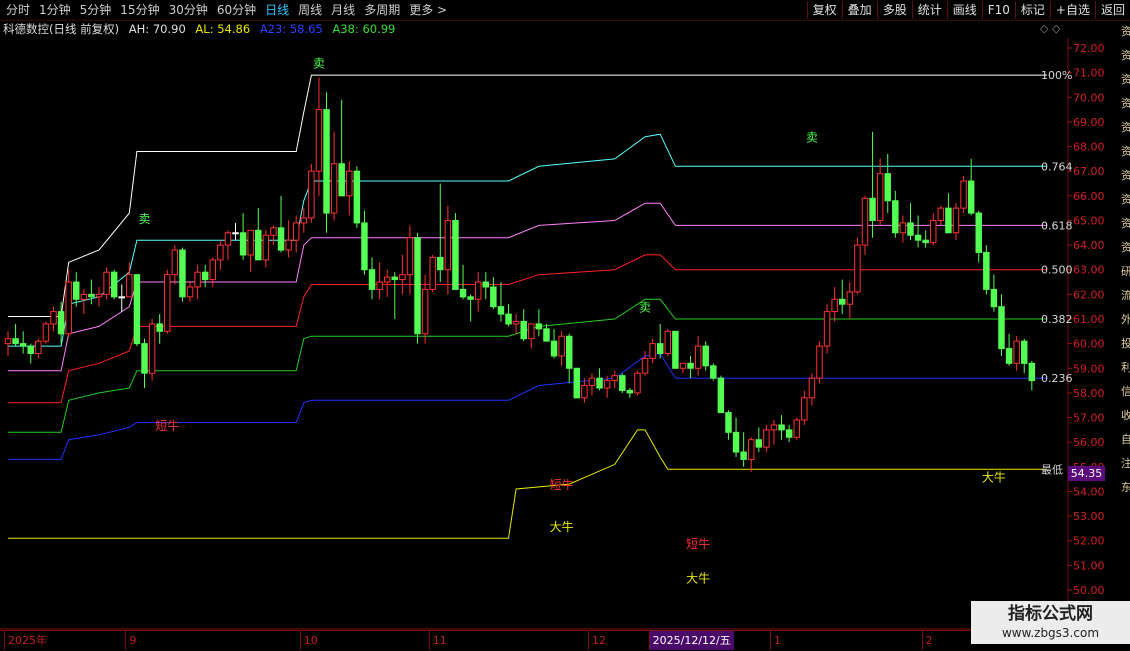  Describe the element at coordinates (596, 640) in the screenshot. I see `x-axis-label: 12` at that location.